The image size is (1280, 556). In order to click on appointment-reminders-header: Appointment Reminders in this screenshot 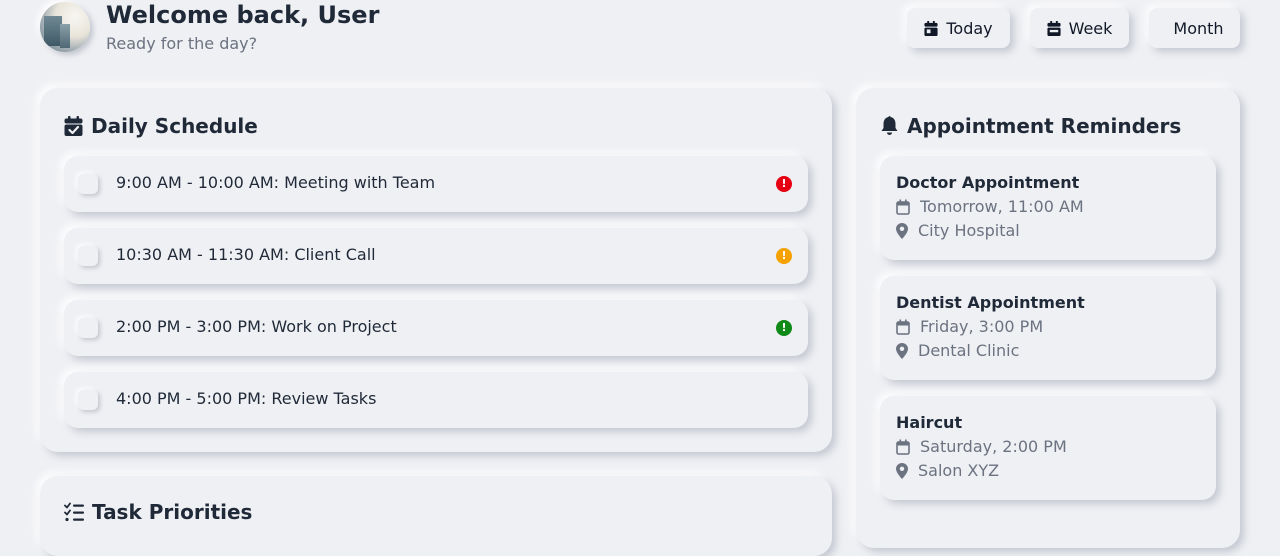, I will do `click(1030, 126)`.